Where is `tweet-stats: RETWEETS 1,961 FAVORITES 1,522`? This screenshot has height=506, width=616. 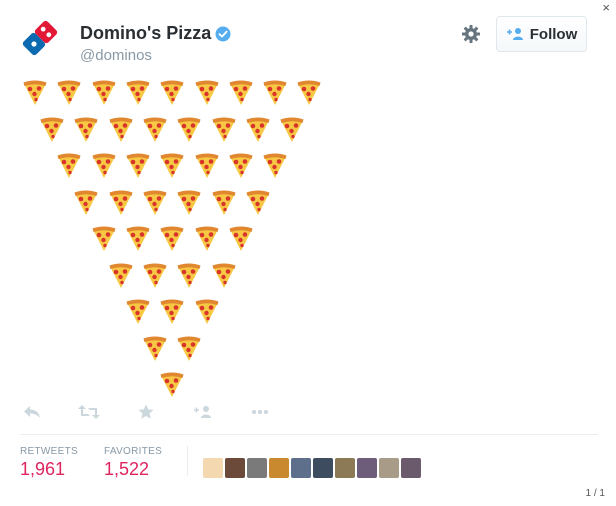 tweet-stats: RETWEETS 1,961 FAVORITES 1,522 is located at coordinates (310, 466).